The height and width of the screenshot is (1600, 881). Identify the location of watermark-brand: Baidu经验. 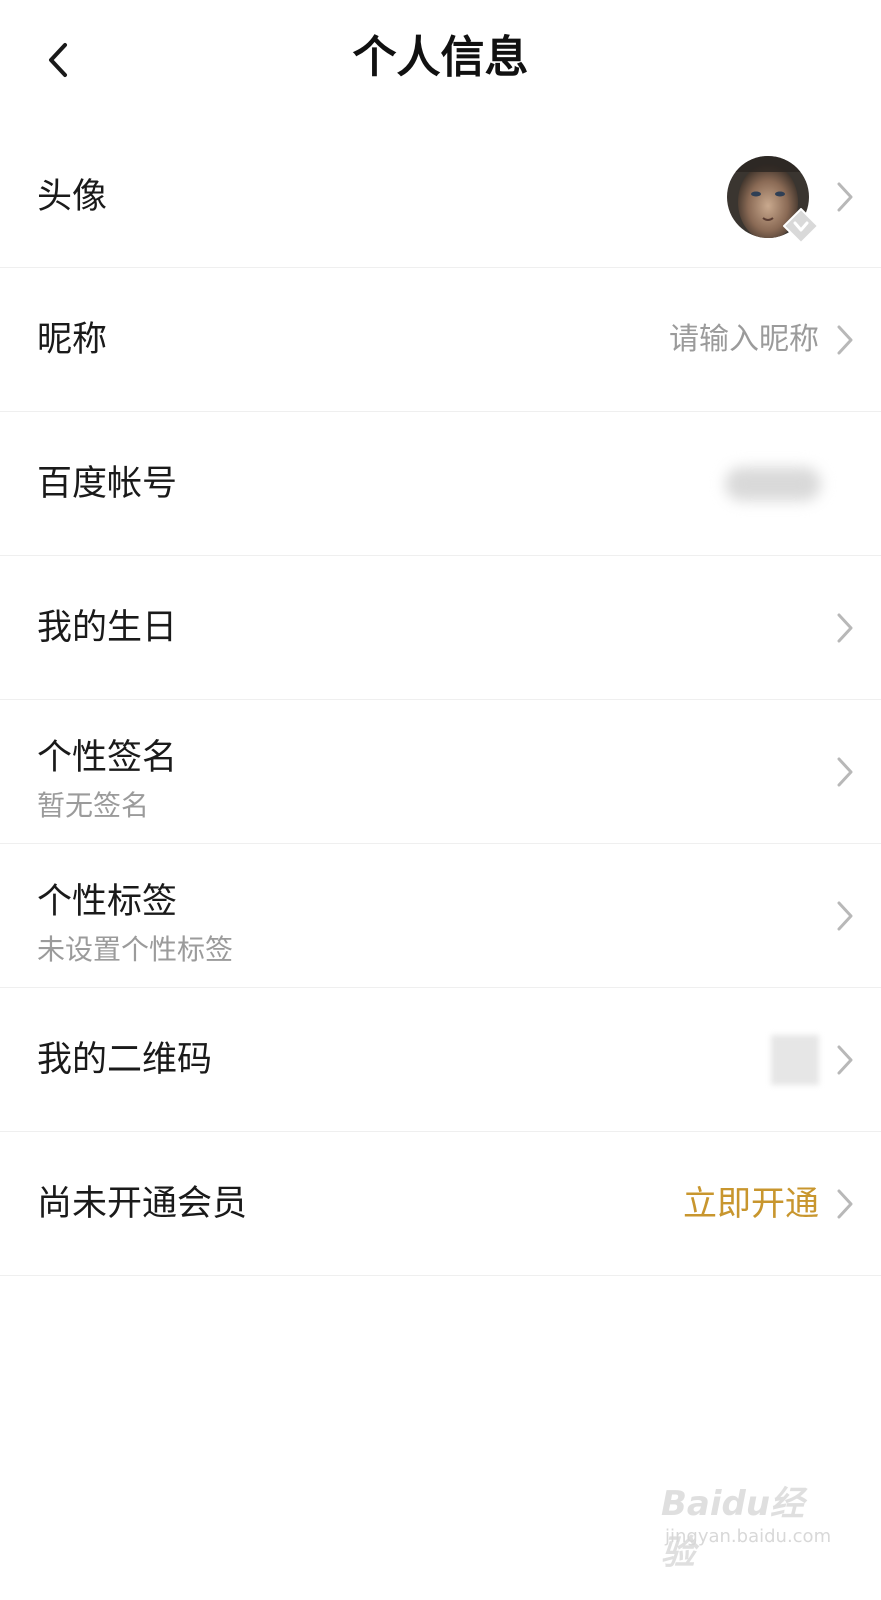
(733, 1528).